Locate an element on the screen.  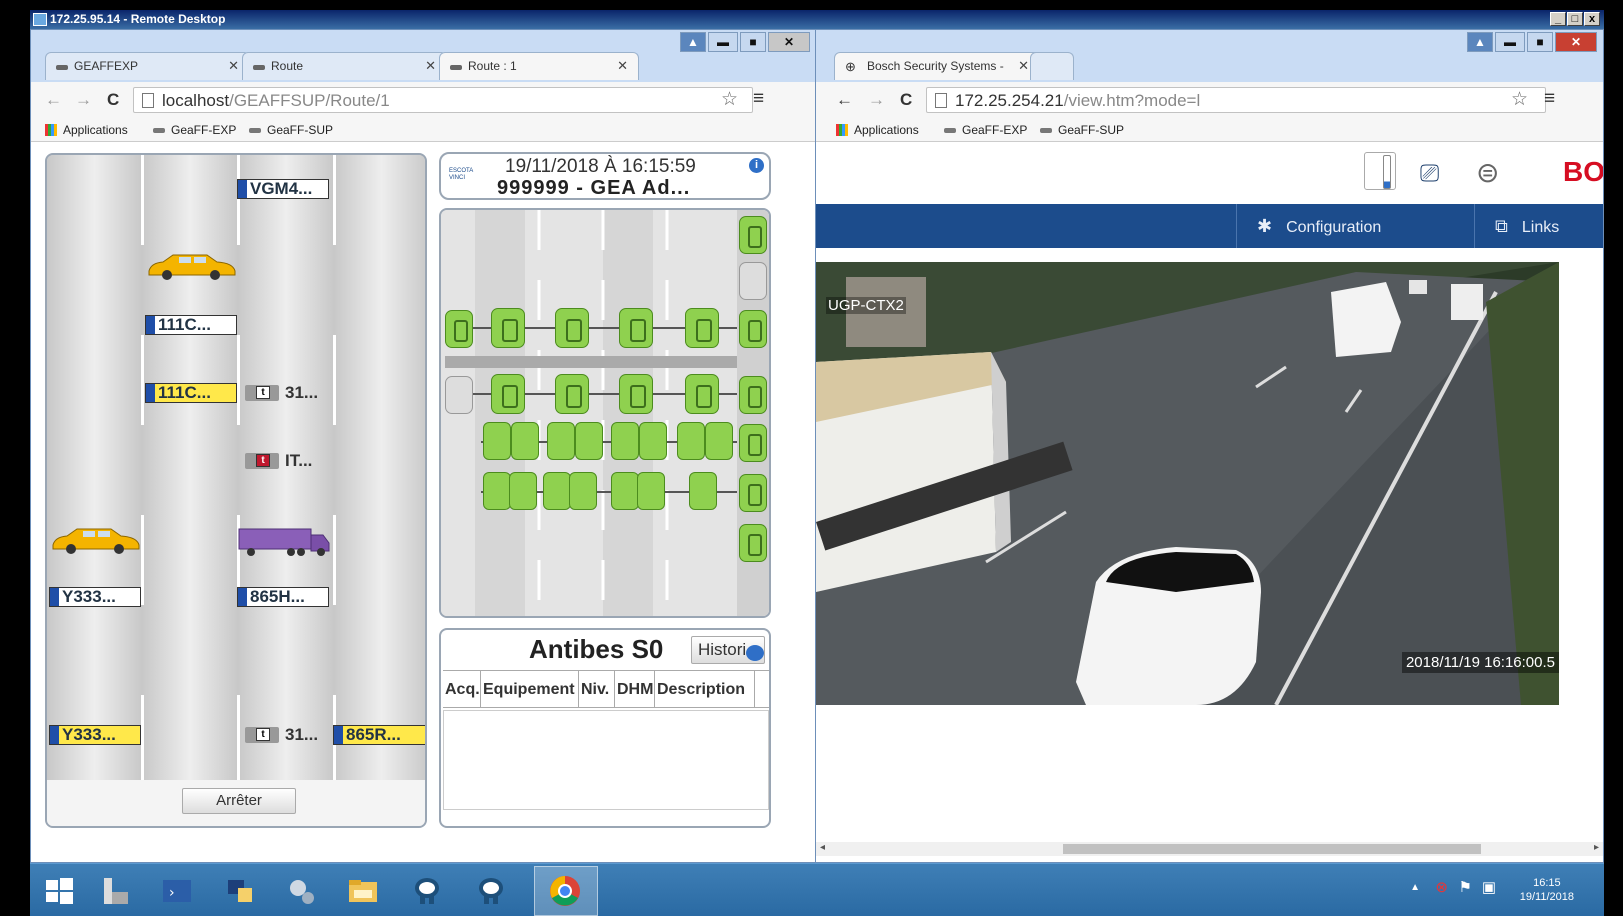
scroll-left-icon: ◂ is located at coordinates (822, 847).